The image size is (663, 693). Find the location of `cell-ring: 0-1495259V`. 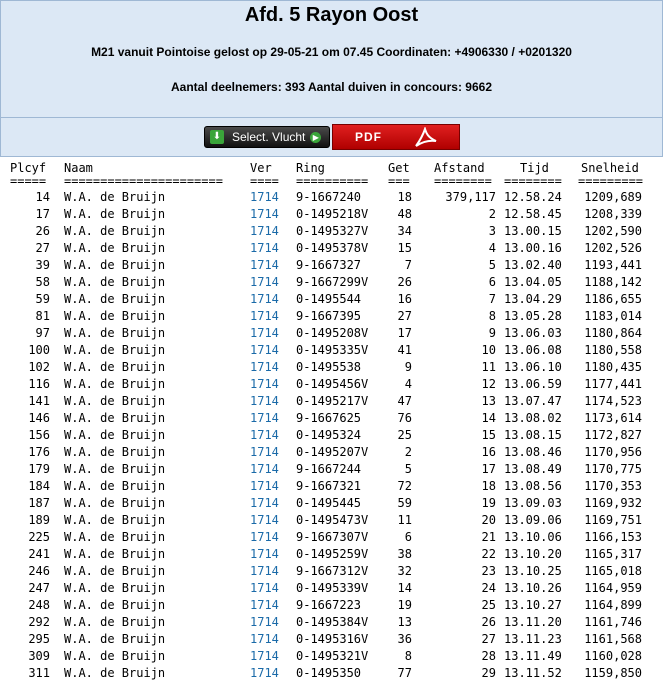

cell-ring: 0-1495259V is located at coordinates (332, 554).